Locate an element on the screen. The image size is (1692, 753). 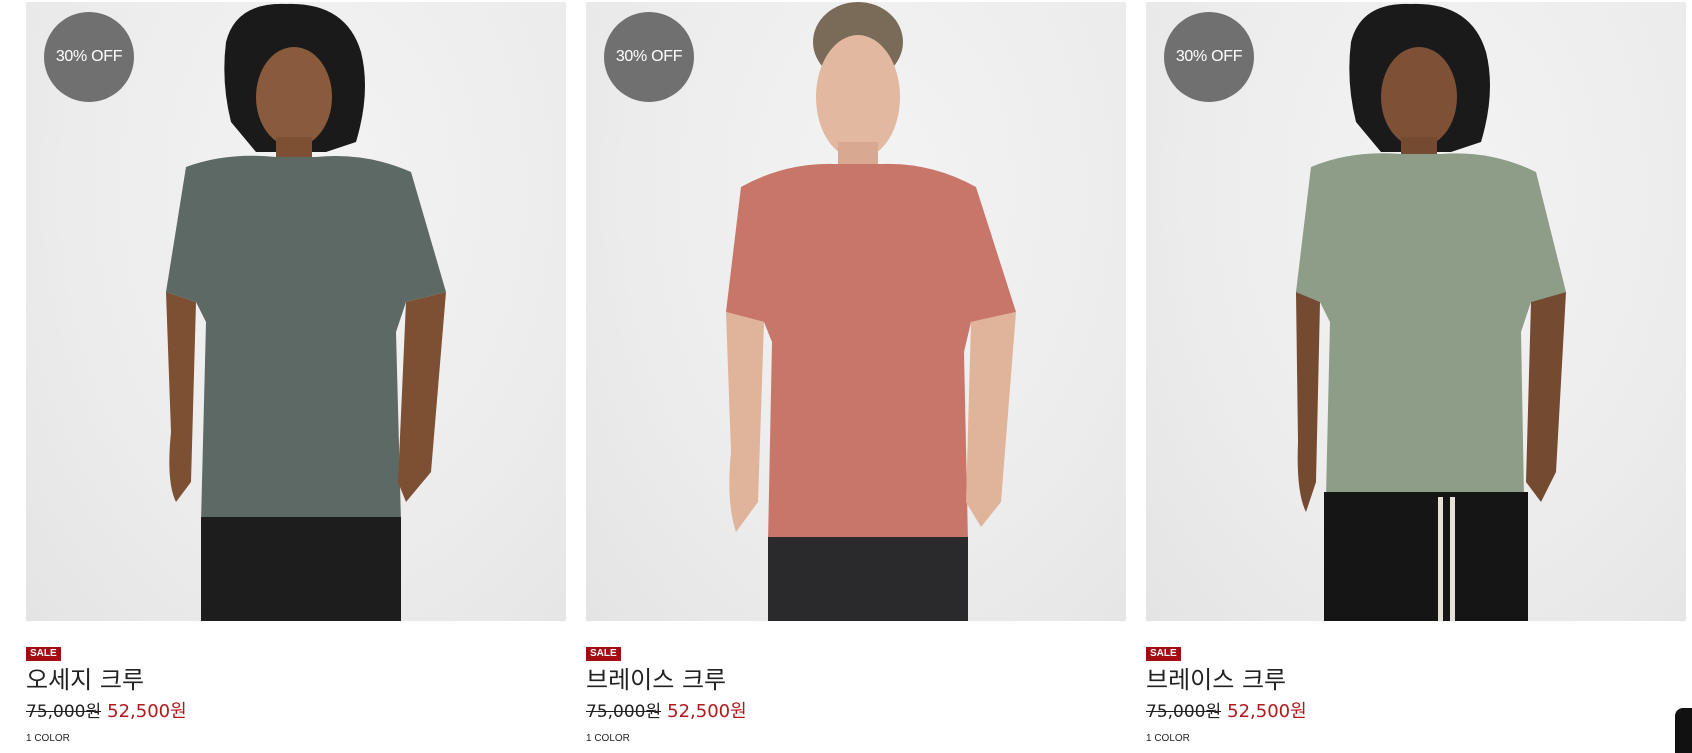
shirt-shape is located at coordinates (1431, 325).